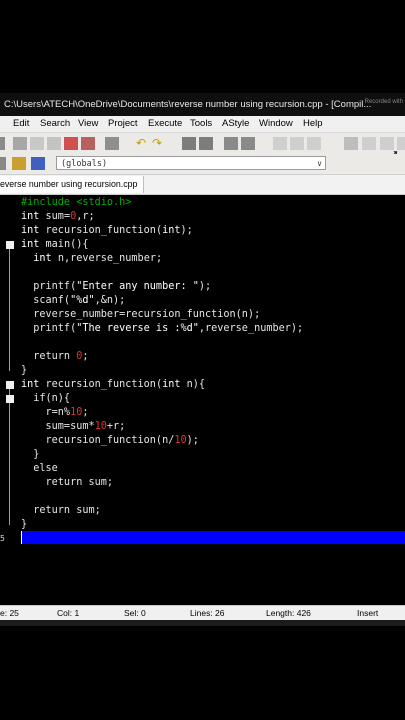 This screenshot has width=405, height=720. I want to click on tab-source-file: everse number using recursion.cpp, so click(72, 184).